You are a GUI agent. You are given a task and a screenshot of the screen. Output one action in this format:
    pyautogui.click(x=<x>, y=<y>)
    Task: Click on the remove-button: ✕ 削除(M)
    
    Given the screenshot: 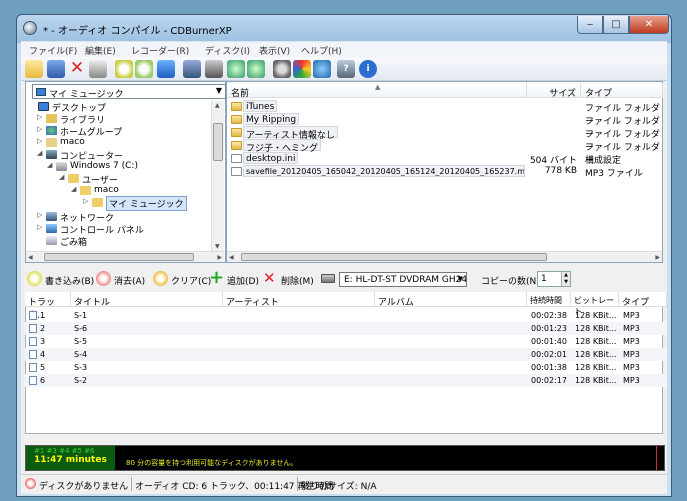 What is the action you would take?
    pyautogui.click(x=288, y=279)
    